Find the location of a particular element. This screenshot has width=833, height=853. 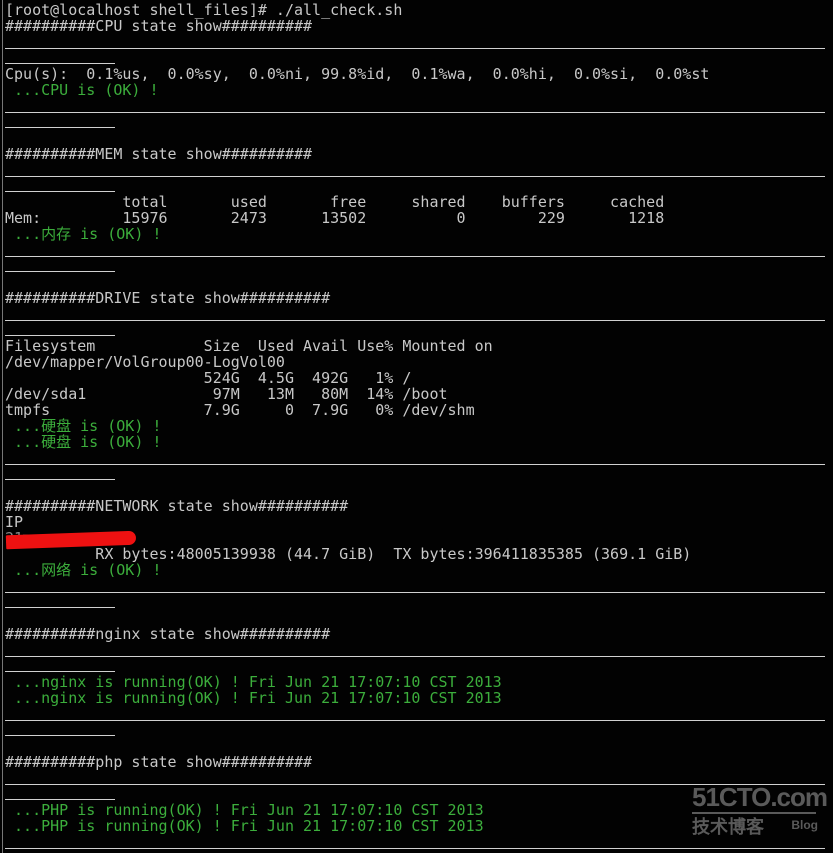

df-row: 524G 4.5G 492G 1% / is located at coordinates (208, 378).